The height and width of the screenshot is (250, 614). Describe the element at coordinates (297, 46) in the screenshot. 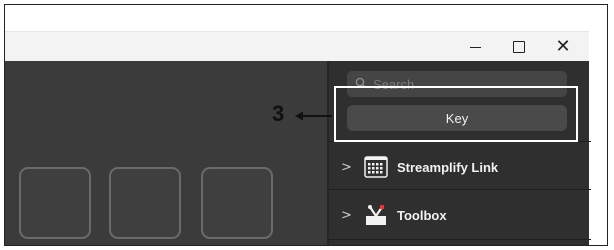

I see `window-titlebar: ✕` at that location.